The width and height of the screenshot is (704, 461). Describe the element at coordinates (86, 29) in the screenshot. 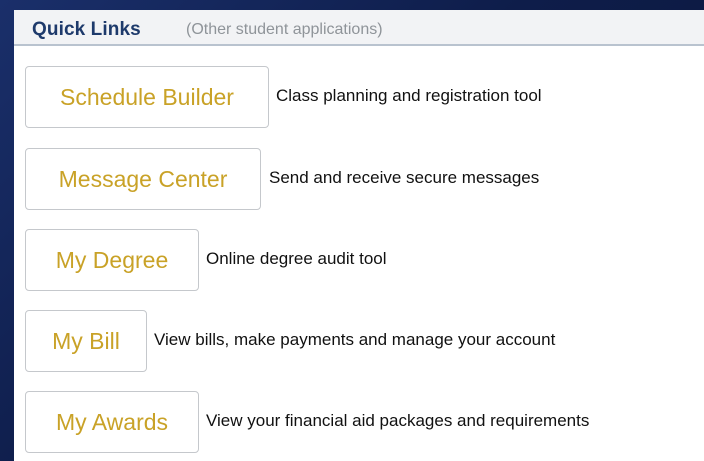

I see `panel-title: Quick Links` at that location.